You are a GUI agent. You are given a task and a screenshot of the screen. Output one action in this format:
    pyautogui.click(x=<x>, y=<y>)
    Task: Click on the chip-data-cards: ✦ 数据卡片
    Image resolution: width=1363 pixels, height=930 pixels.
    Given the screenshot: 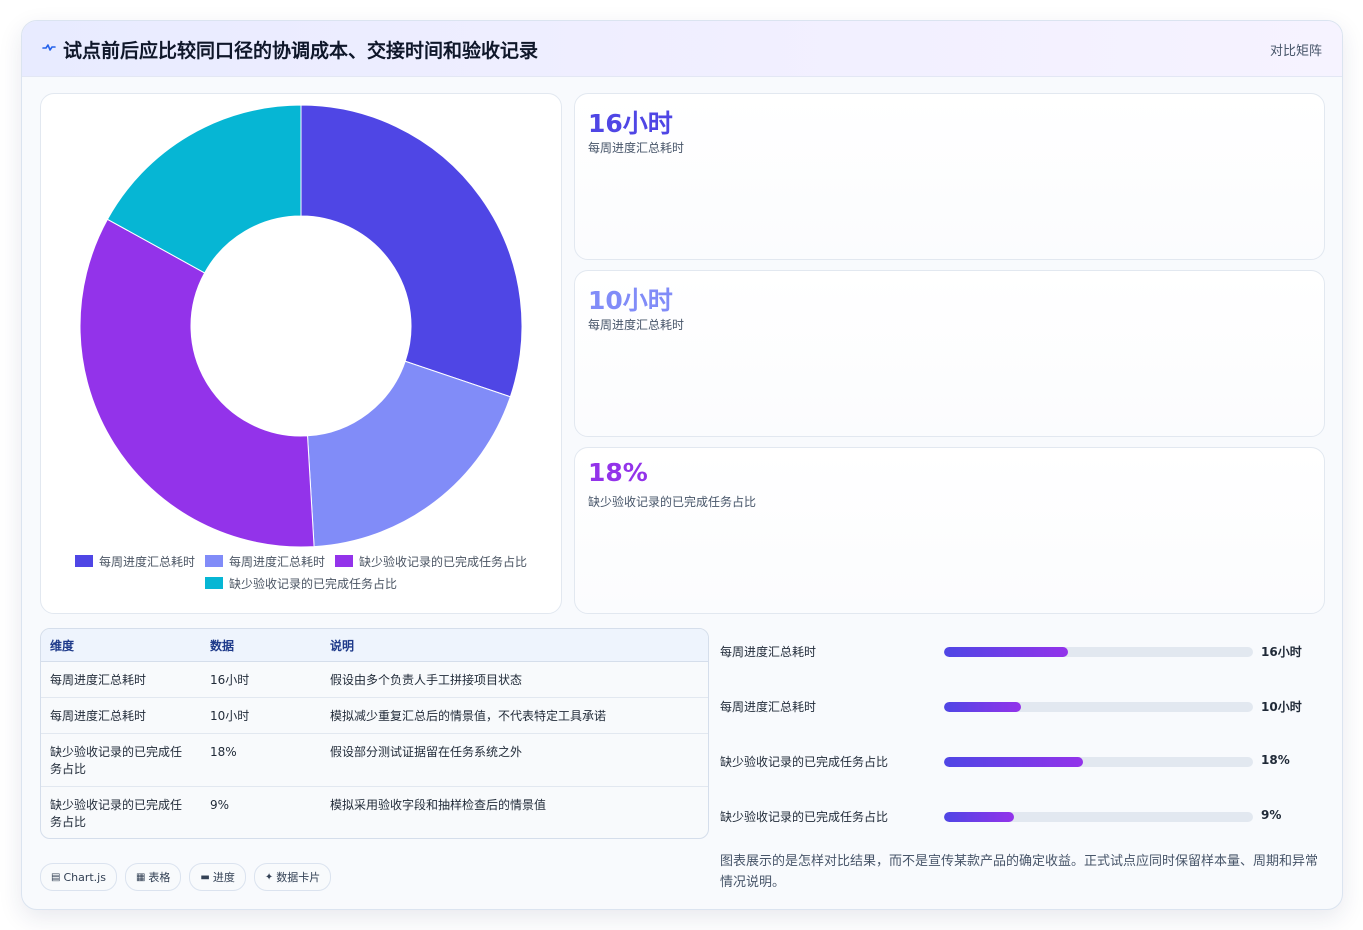 What is the action you would take?
    pyautogui.click(x=292, y=877)
    